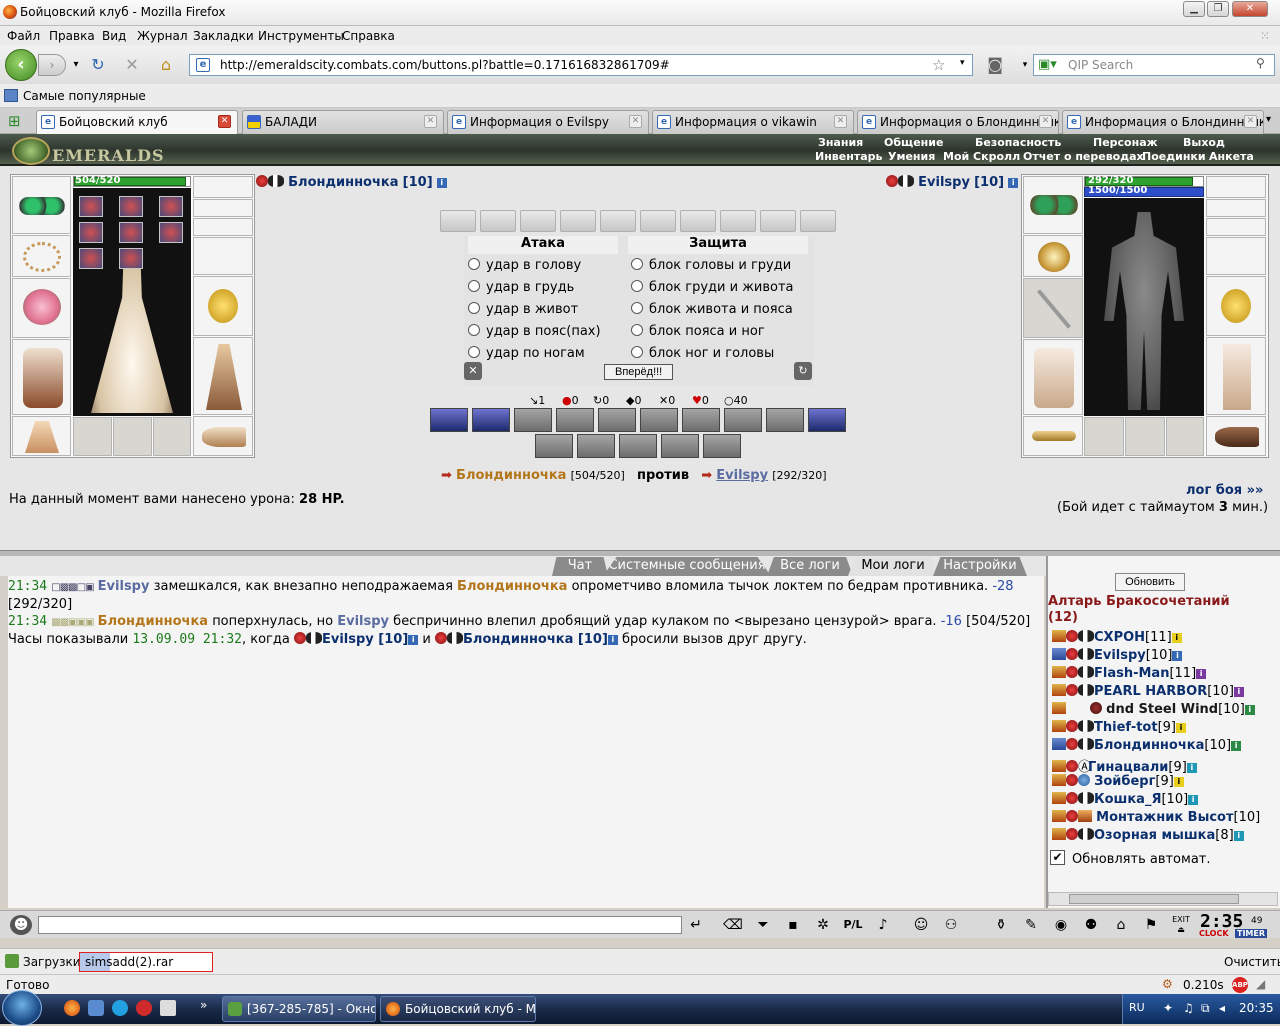  What do you see at coordinates (23, 36) in the screenshot?
I see `menu-file: Файл` at bounding box center [23, 36].